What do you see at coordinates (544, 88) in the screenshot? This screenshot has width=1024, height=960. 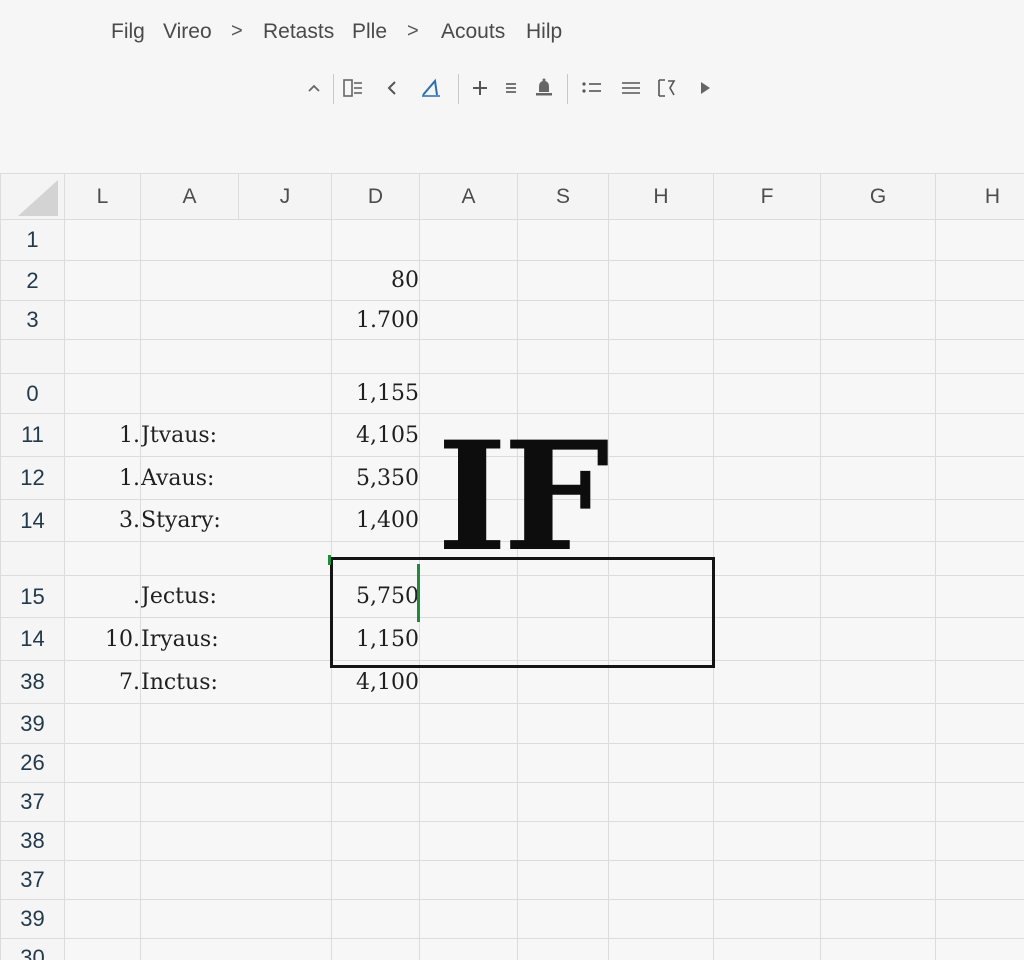 I see `bell-icon` at bounding box center [544, 88].